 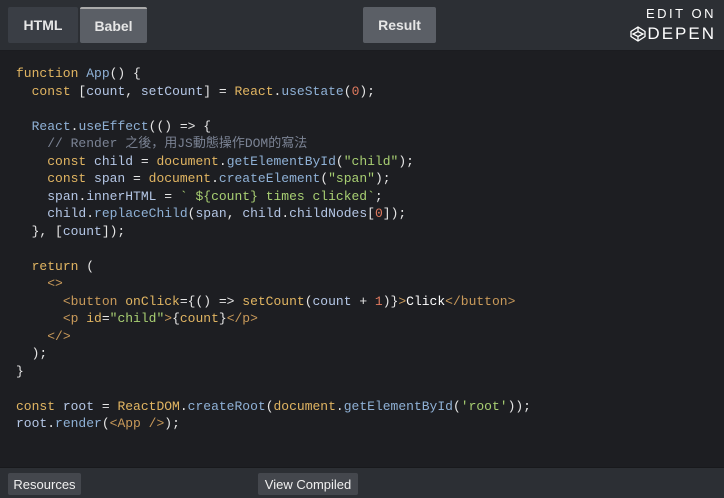 I want to click on tab-html: HTML, so click(x=43, y=25).